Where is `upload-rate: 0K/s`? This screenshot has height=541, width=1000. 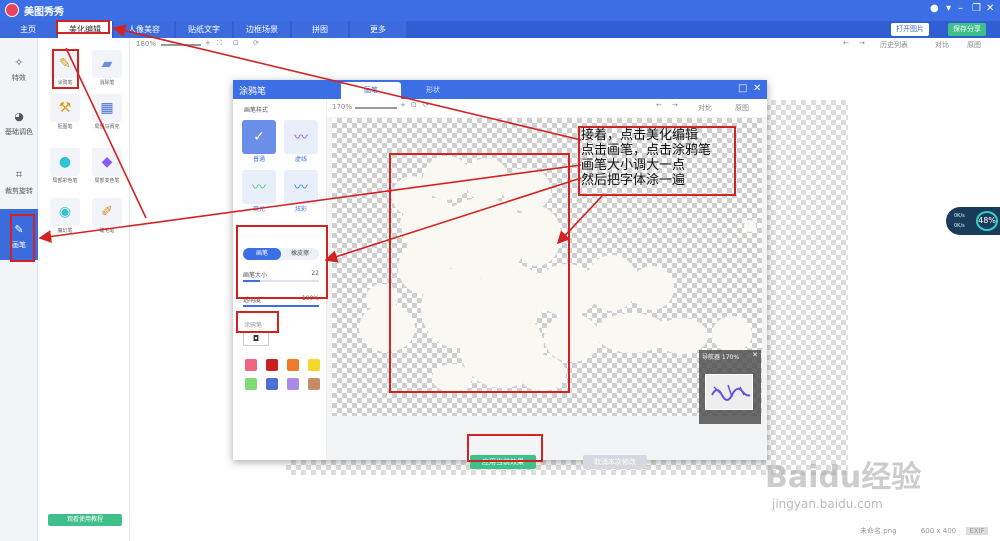 upload-rate: 0K/s is located at coordinates (959, 216).